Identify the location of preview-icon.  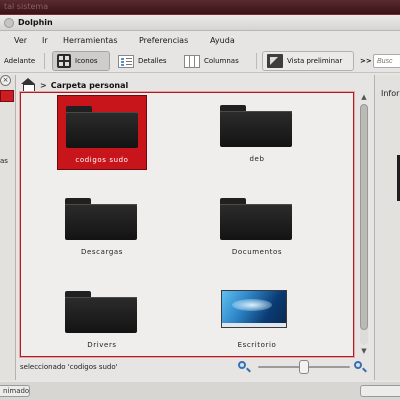
(275, 61).